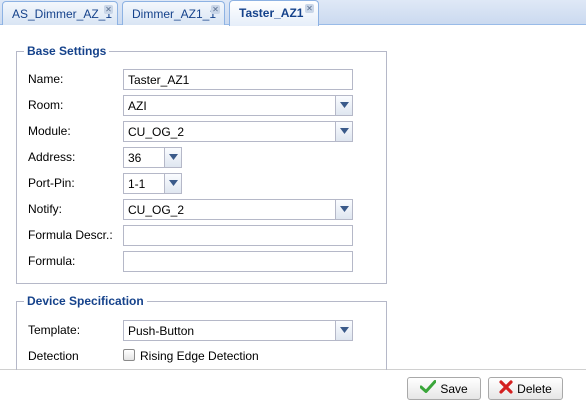  I want to click on notify-select: CU_OG_2, so click(238, 209).